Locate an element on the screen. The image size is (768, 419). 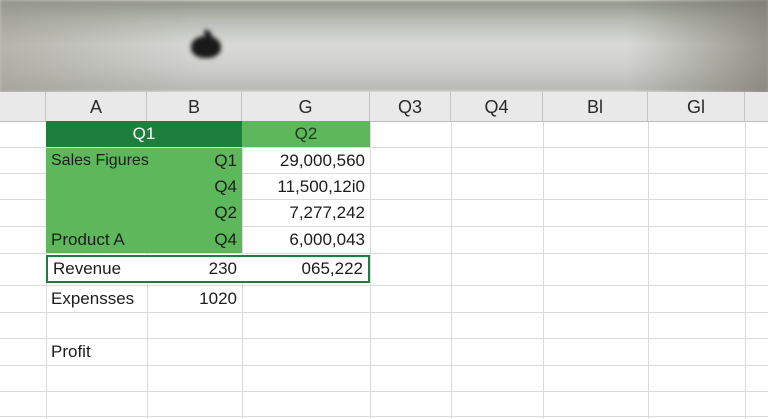
cell-value: 11,500,12i0 is located at coordinates (306, 187).